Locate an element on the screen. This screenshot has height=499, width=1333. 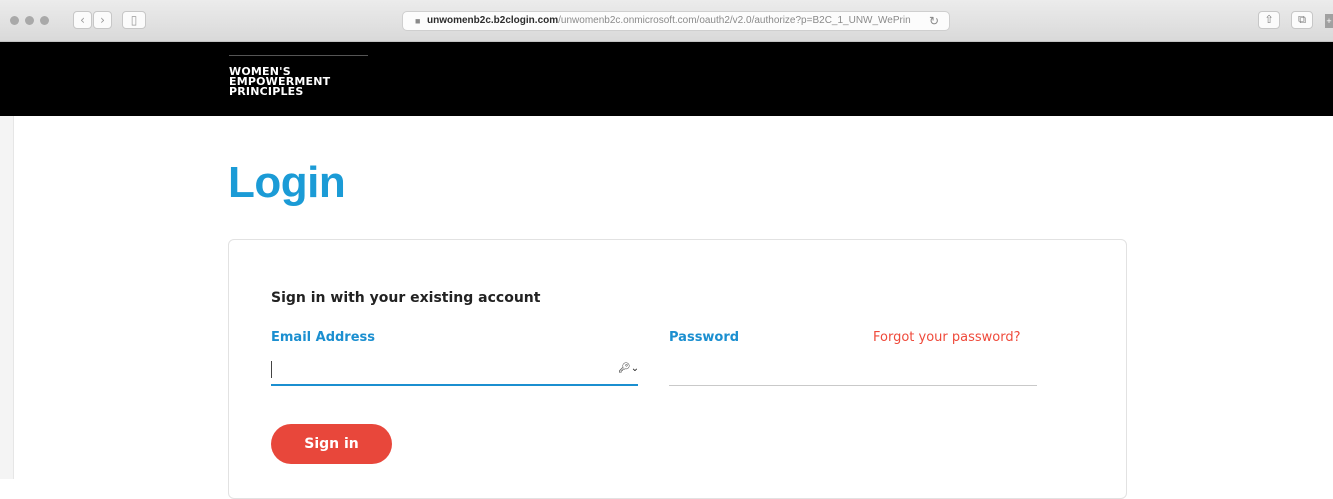
url-host: unwomenb2c.b2clogin.com is located at coordinates (493, 20).